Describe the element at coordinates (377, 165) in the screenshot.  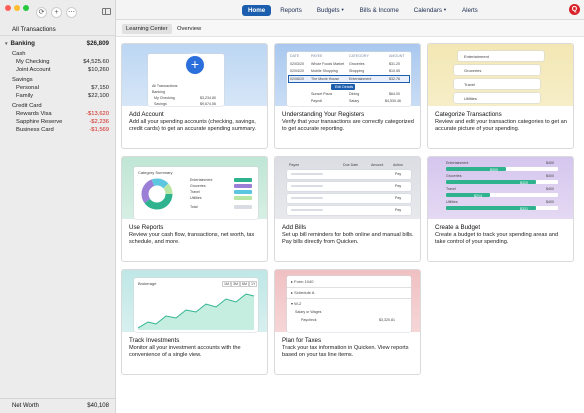
I see `preview-text: Amount` at that location.